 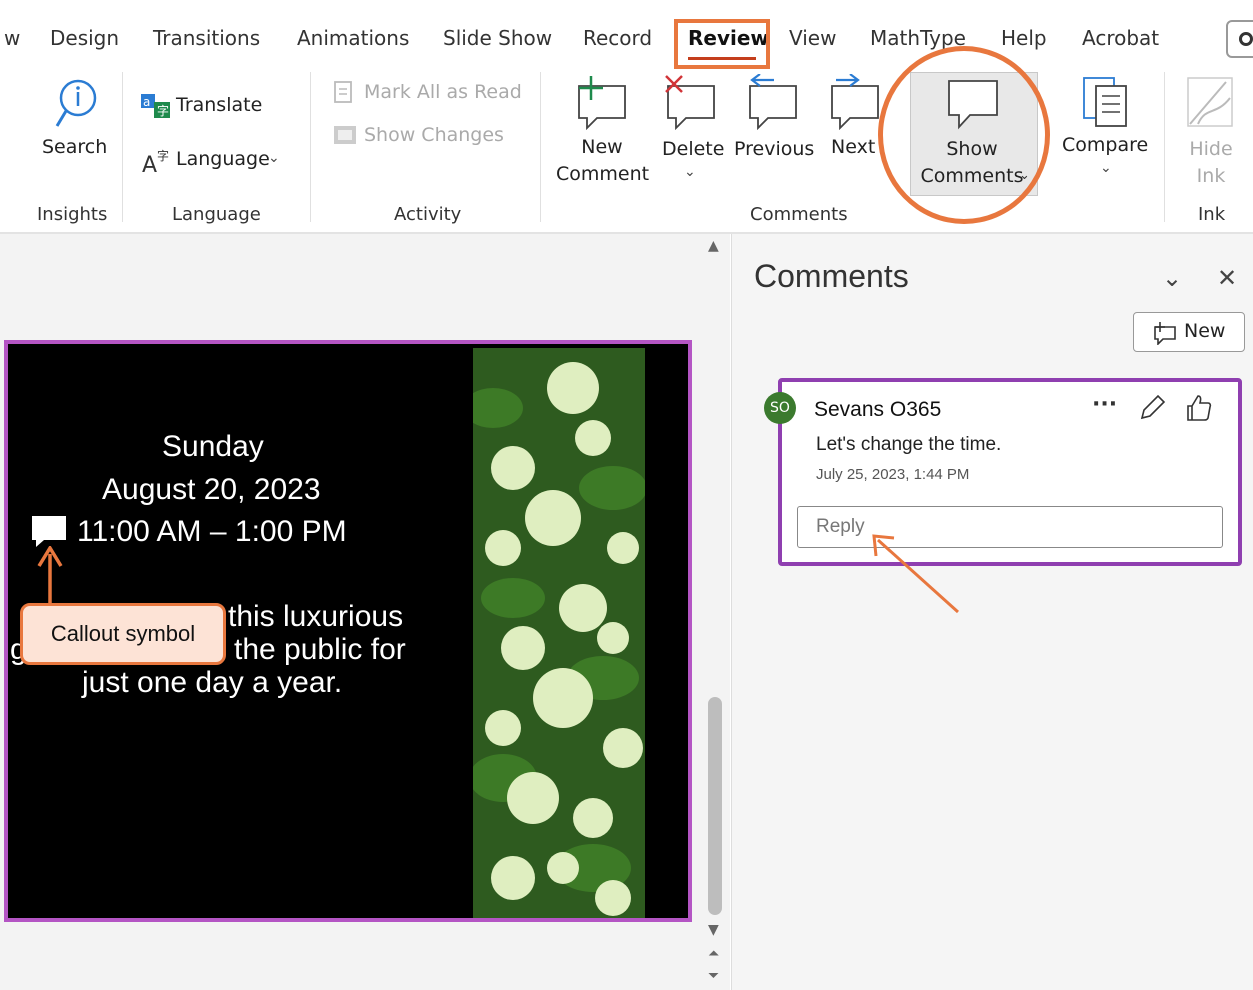 I want to click on group-label-language: Language, so click(x=216, y=214).